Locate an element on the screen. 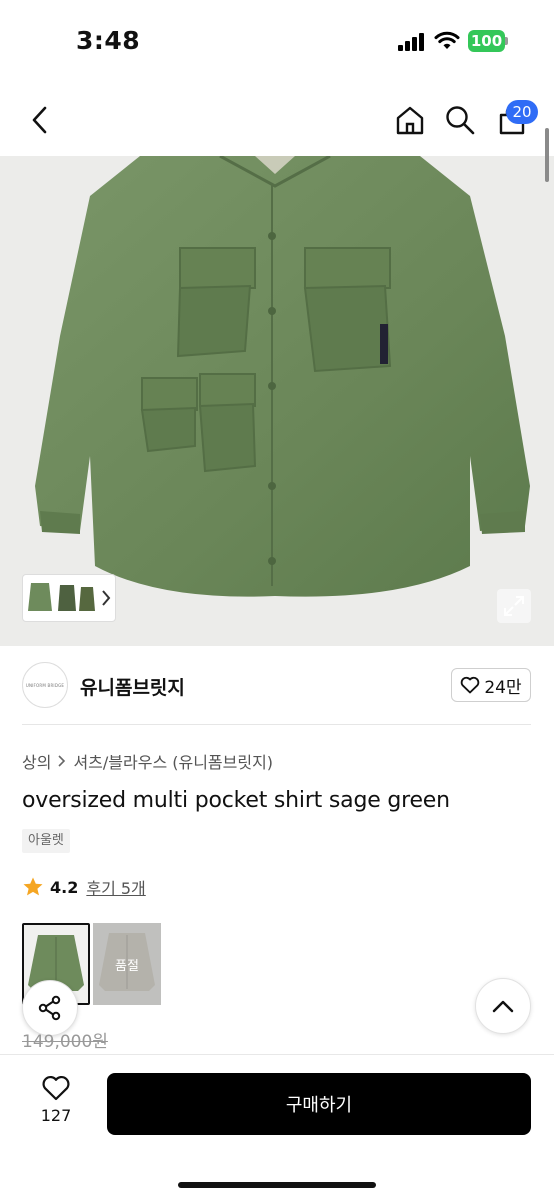  top-nav is located at coordinates (277, 121).